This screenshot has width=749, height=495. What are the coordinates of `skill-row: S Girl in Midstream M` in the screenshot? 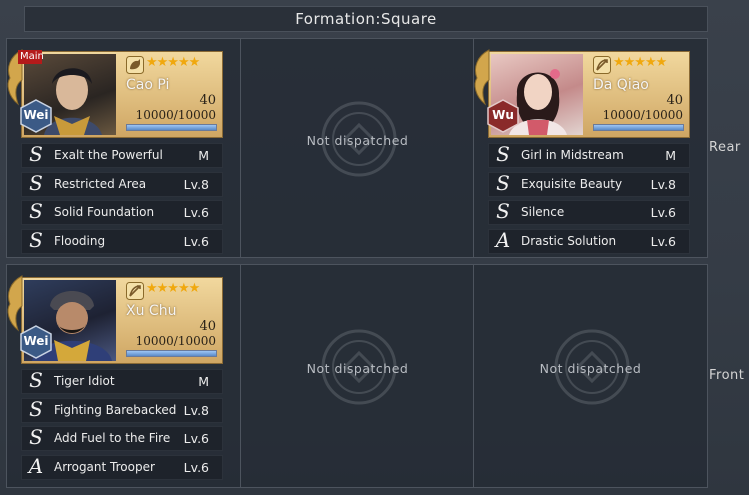 It's located at (589, 155).